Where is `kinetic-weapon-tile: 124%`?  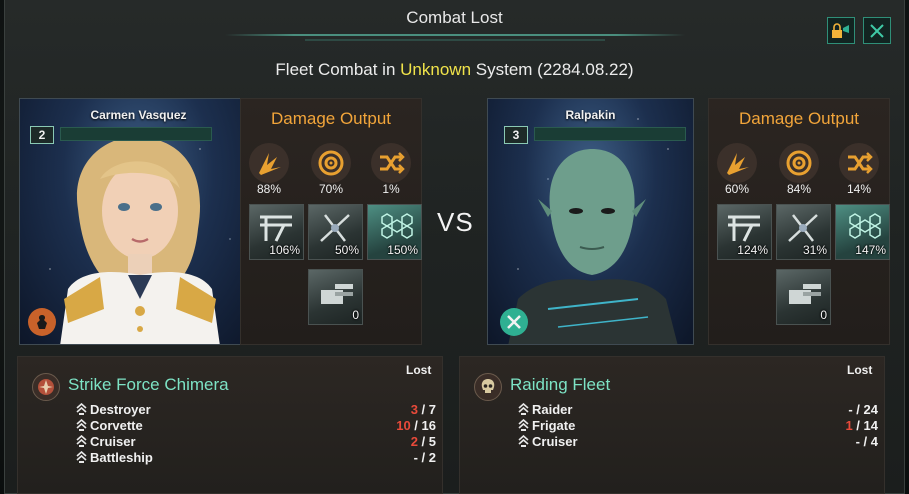
kinetic-weapon-tile: 124% is located at coordinates (744, 232).